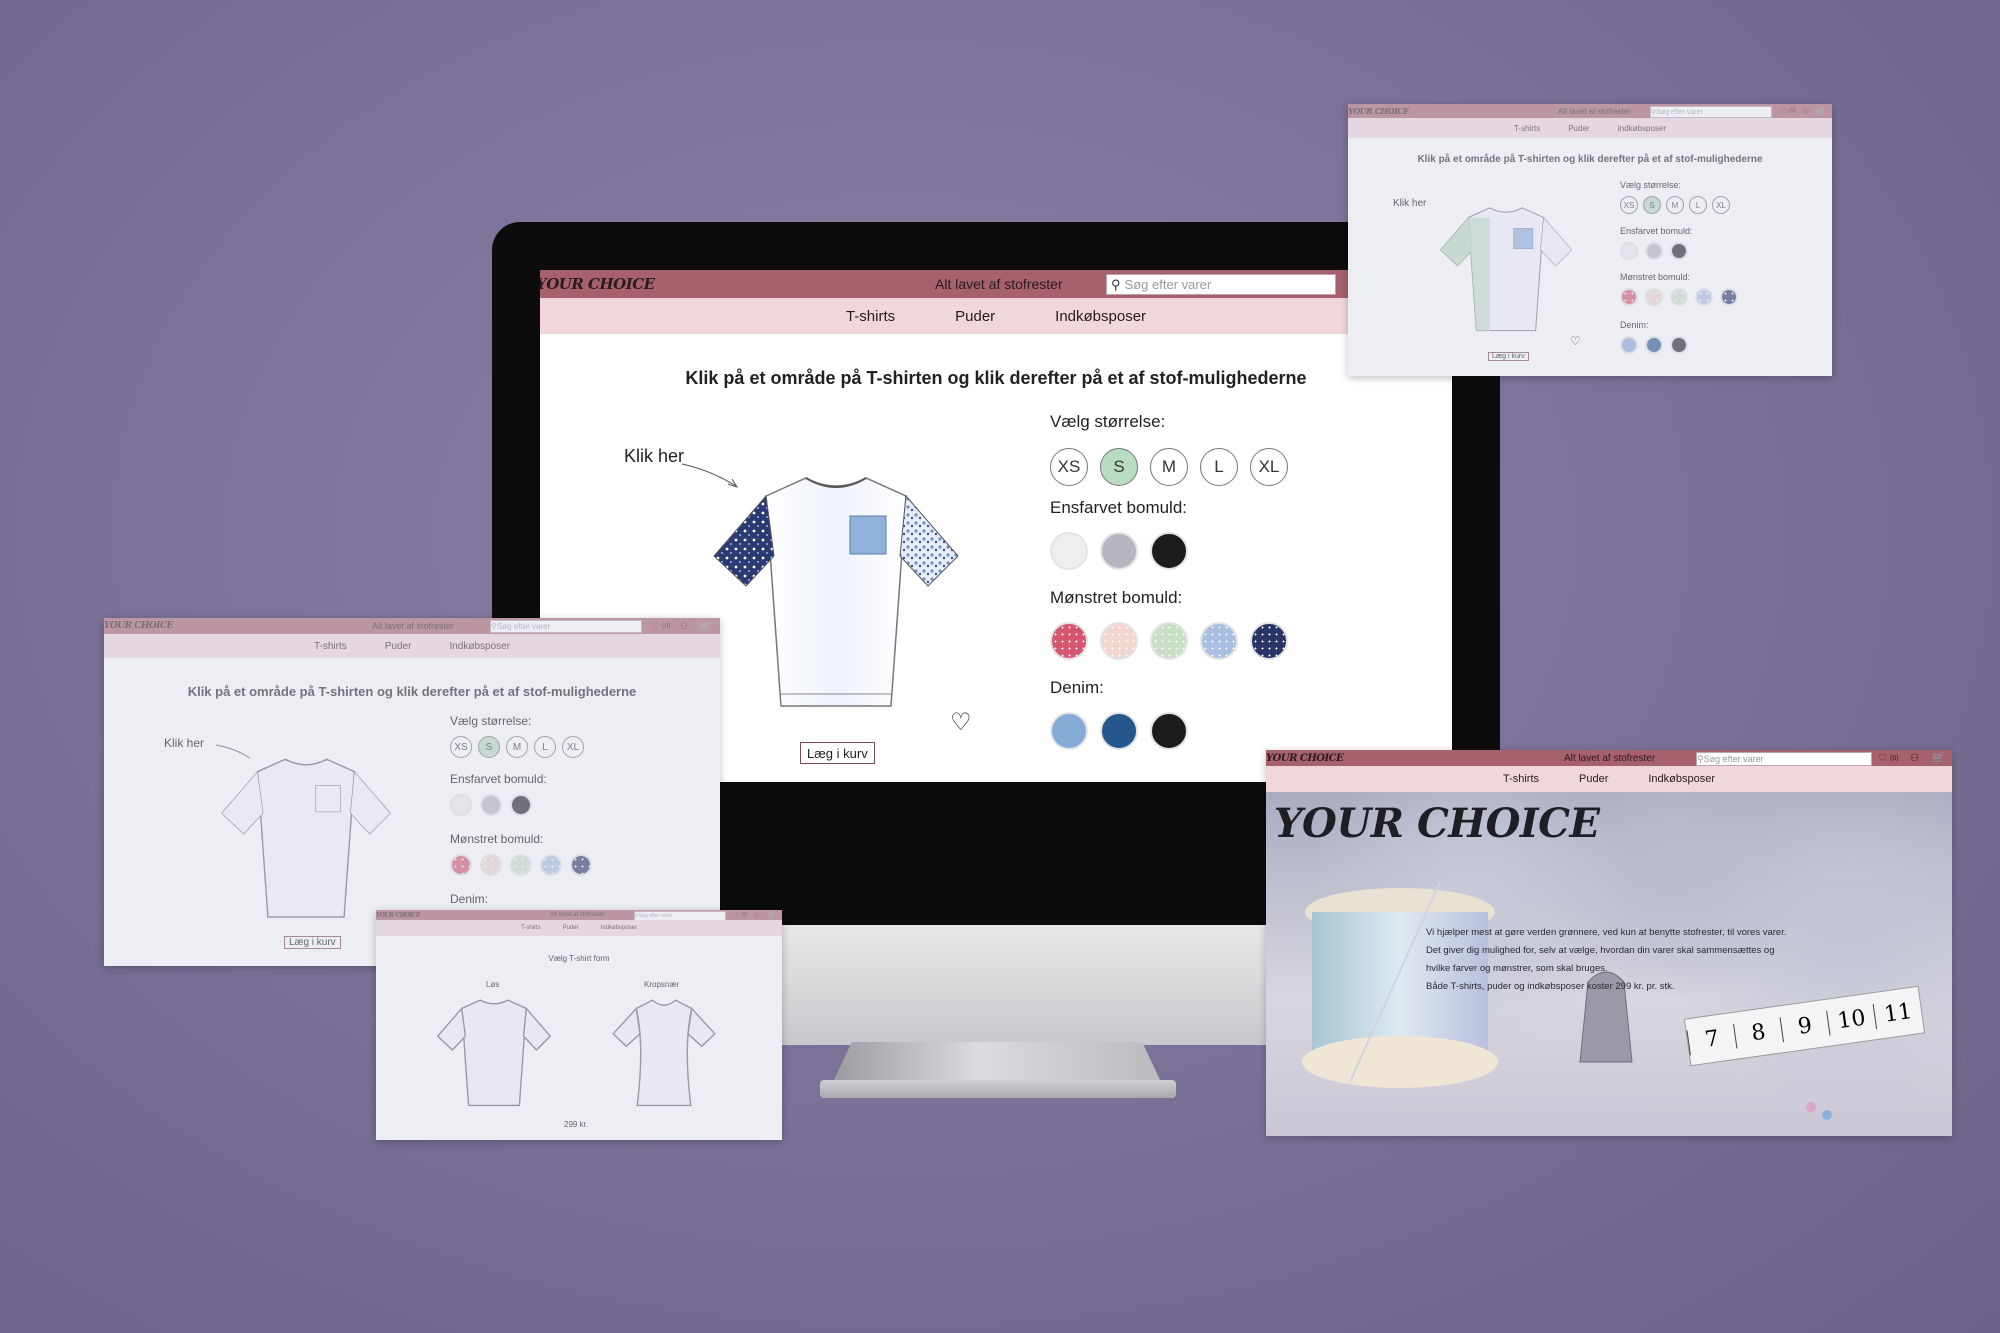  I want to click on form-option-loose: Løs, so click(492, 984).